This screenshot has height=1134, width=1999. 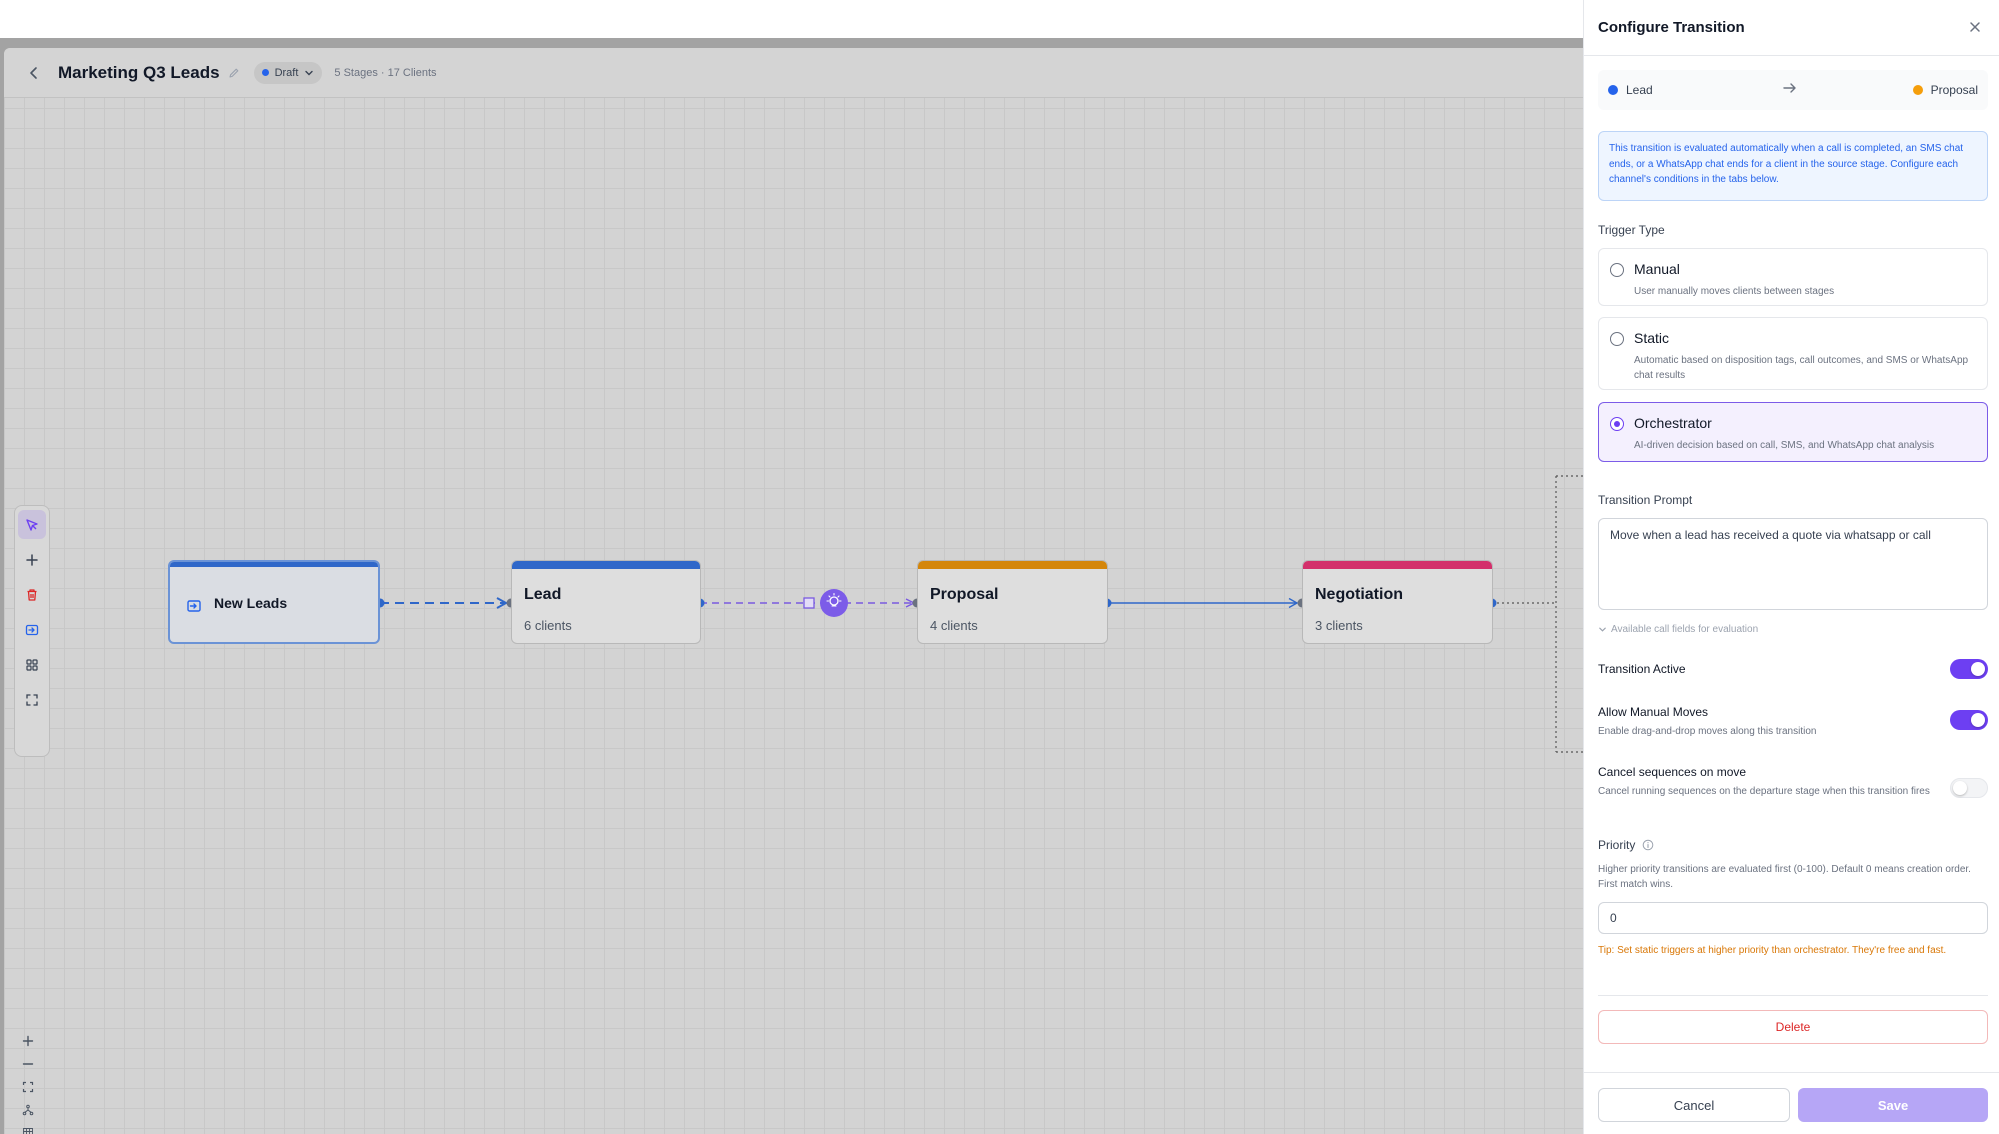 What do you see at coordinates (834, 603) in the screenshot?
I see `orchestrator-edge-badge` at bounding box center [834, 603].